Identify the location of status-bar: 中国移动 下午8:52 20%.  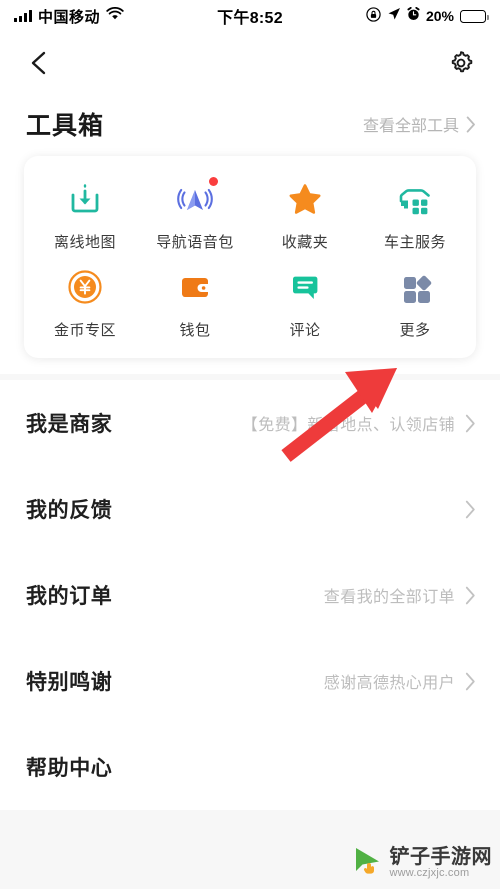
(250, 16).